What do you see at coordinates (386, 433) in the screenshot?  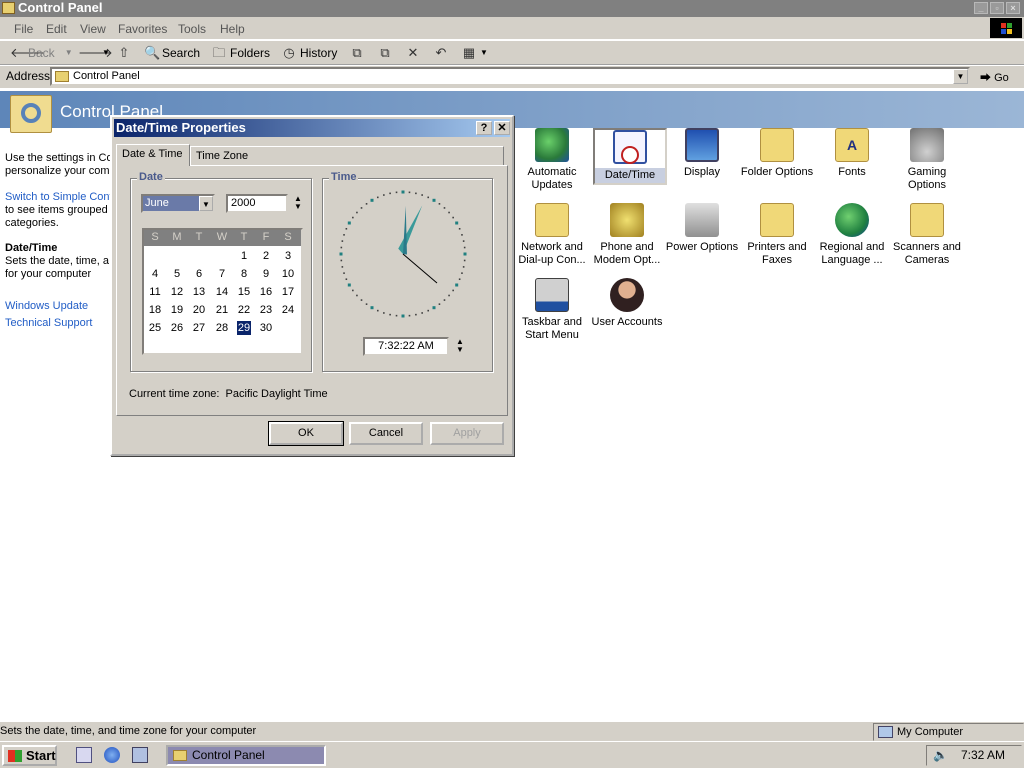 I see `cancel-button: Cancel` at bounding box center [386, 433].